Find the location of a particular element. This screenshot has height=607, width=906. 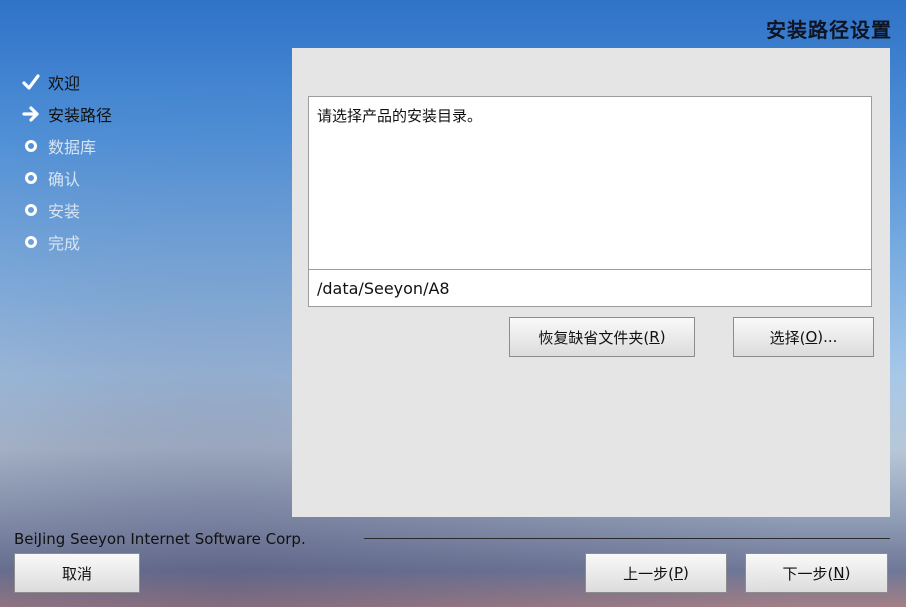

footer-divider is located at coordinates (627, 538).